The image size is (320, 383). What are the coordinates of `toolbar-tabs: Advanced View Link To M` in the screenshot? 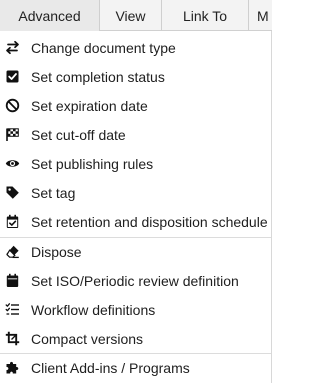 It's located at (136, 15).